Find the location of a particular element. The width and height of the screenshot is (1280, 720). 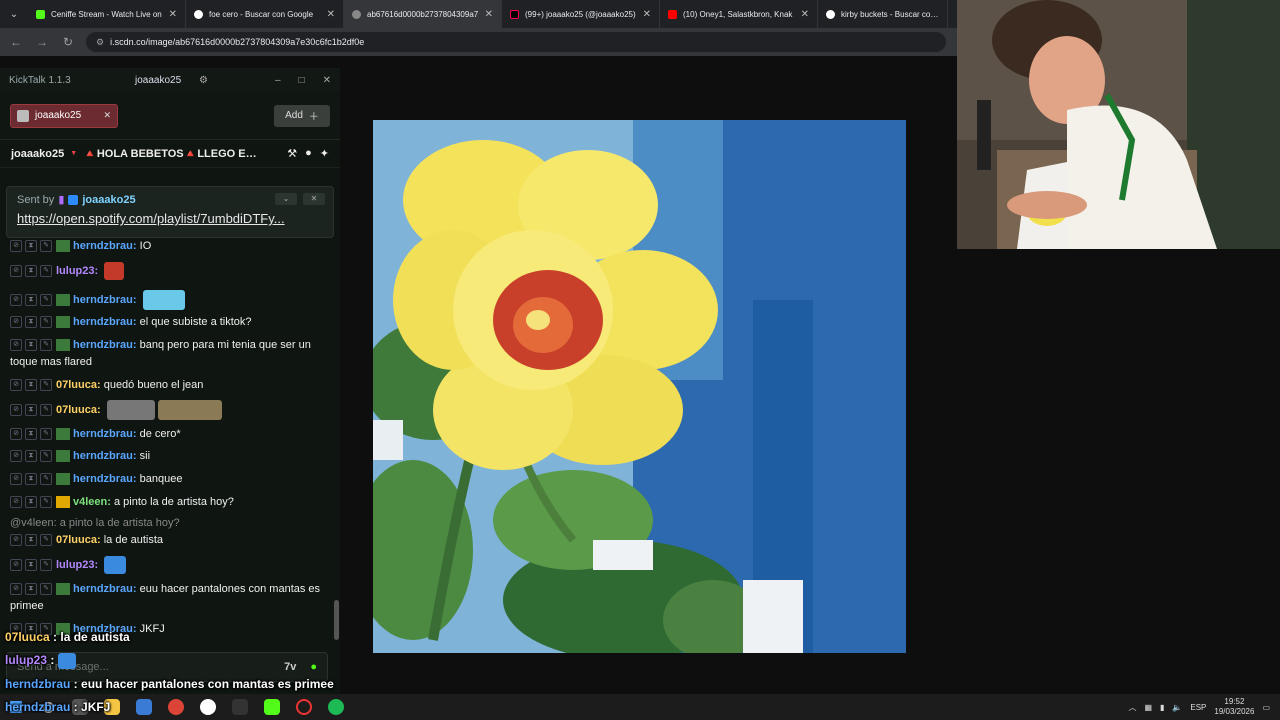

channel-tab: joaaako25 ✕ is located at coordinates (64, 115).